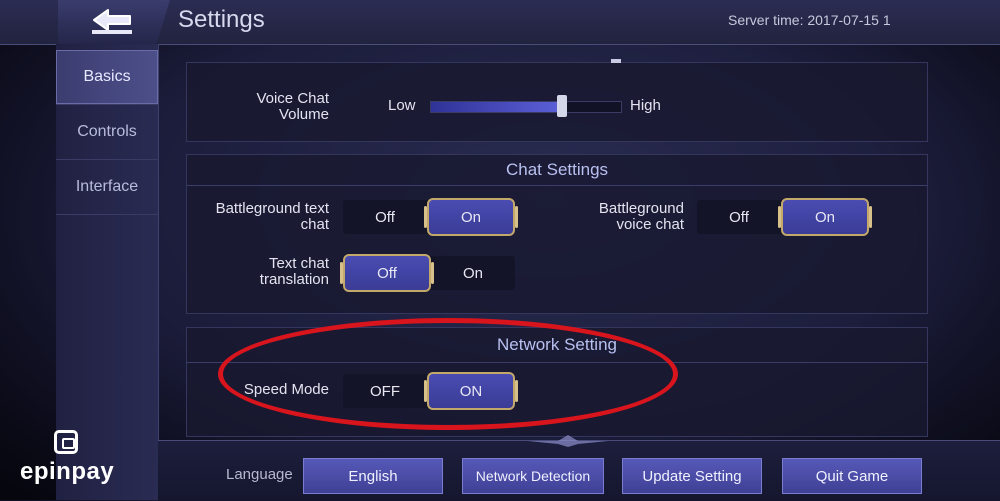 The image size is (1000, 501). What do you see at coordinates (650, 224) in the screenshot?
I see `battleground-voice-chat-label-line2: voice chat` at bounding box center [650, 224].